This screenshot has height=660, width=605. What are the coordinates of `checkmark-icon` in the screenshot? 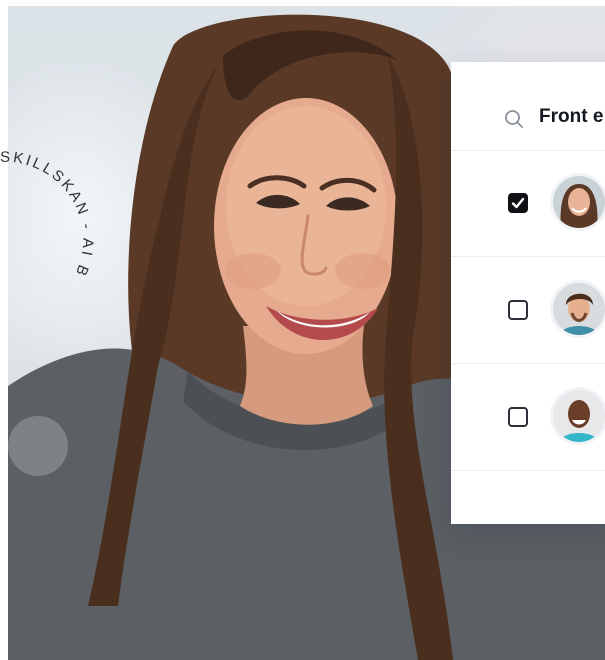 It's located at (518, 203).